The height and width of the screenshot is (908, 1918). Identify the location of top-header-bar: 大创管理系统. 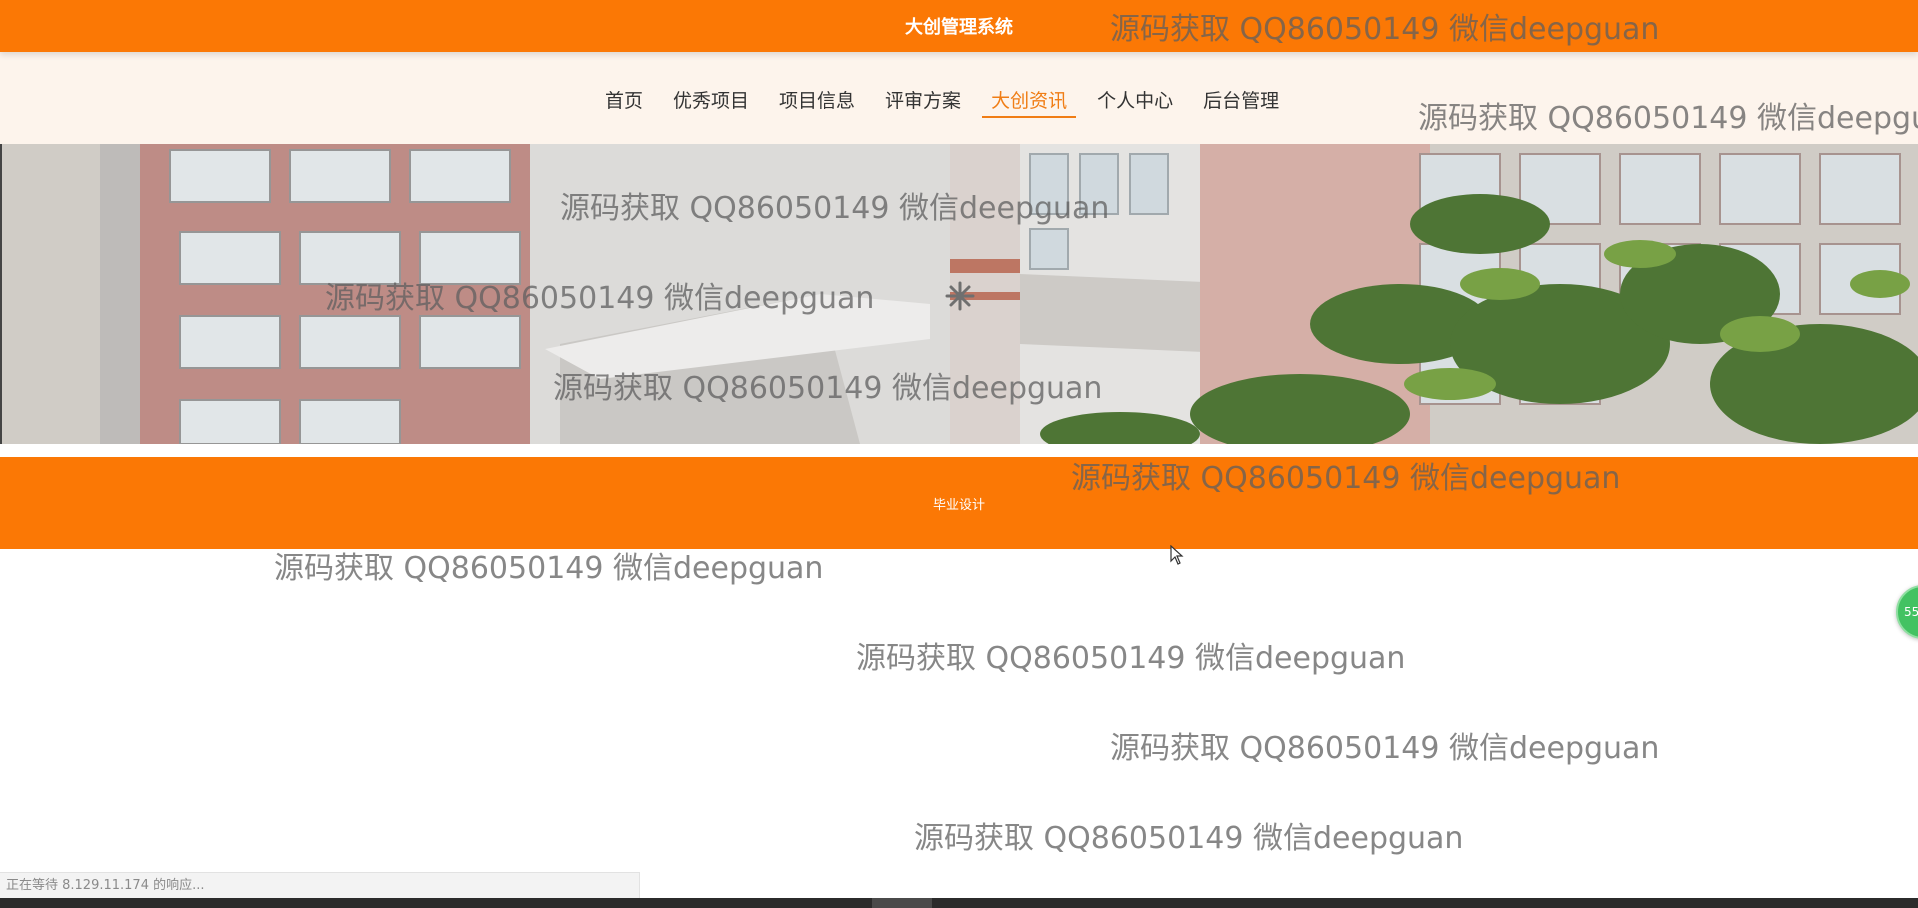
(959, 26).